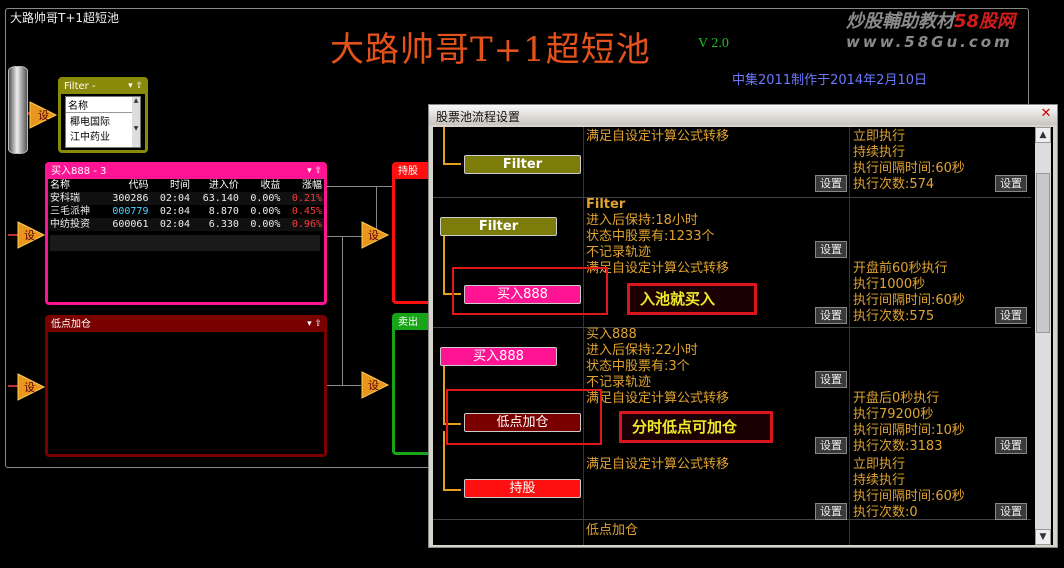 The height and width of the screenshot is (568, 1064). I want to click on exec-text: 立即执行, so click(879, 464).